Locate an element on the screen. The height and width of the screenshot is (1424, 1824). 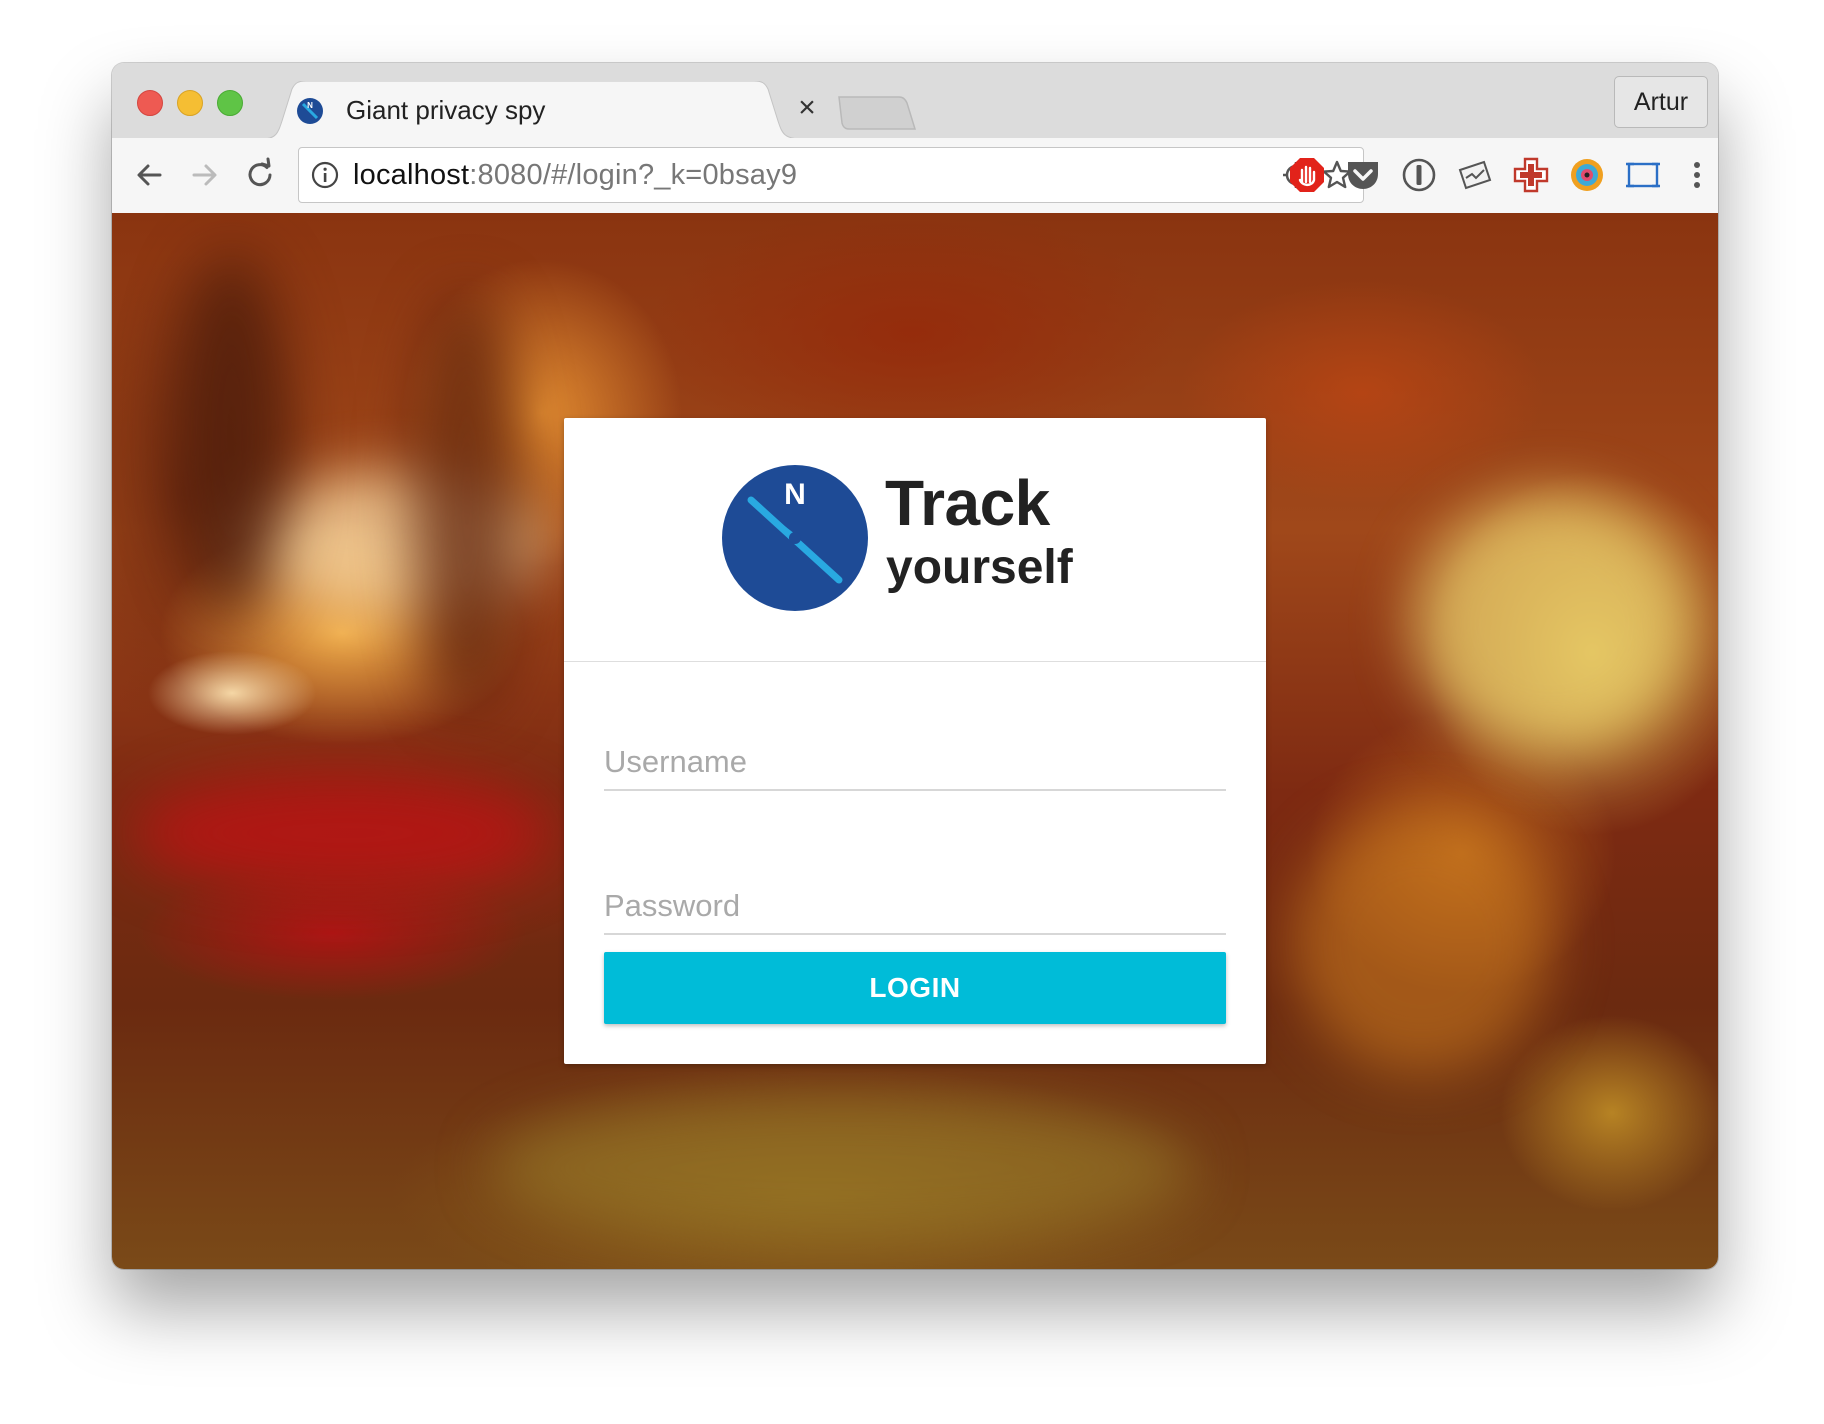
url-host: localhost is located at coordinates (411, 175).